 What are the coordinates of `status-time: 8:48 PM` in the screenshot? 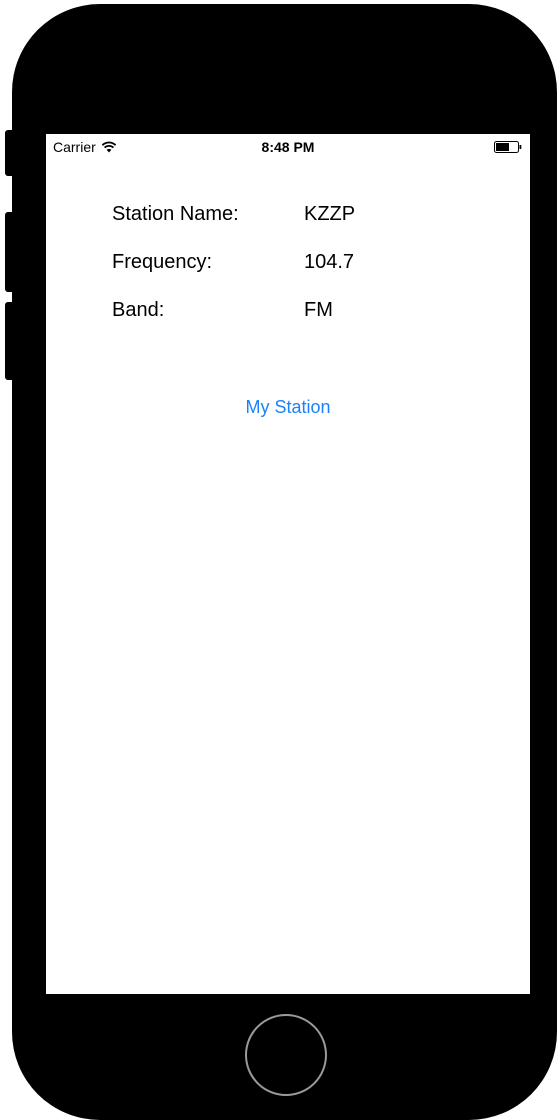 It's located at (288, 147).